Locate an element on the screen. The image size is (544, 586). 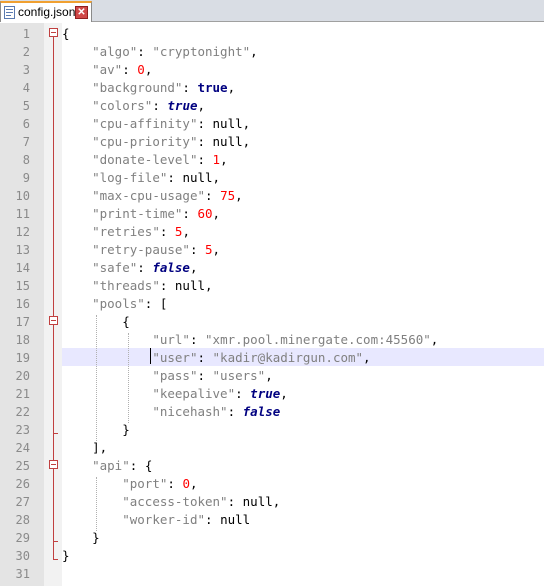
line-number: 13 is located at coordinates (22, 250).